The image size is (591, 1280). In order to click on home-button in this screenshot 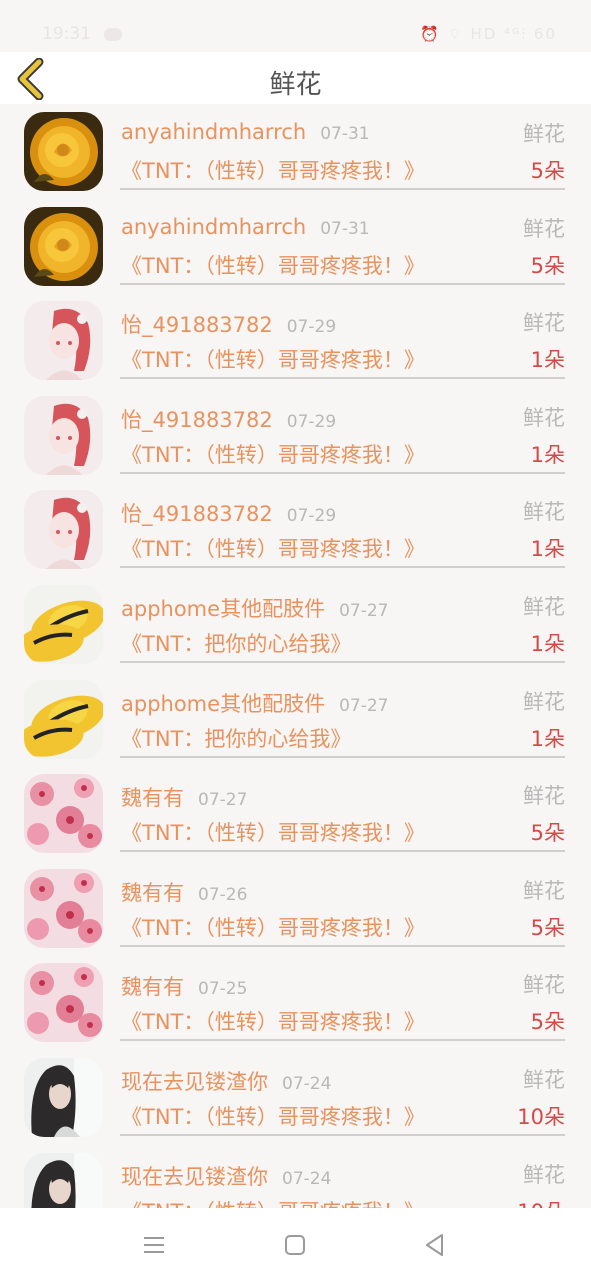, I will do `click(295, 1245)`.